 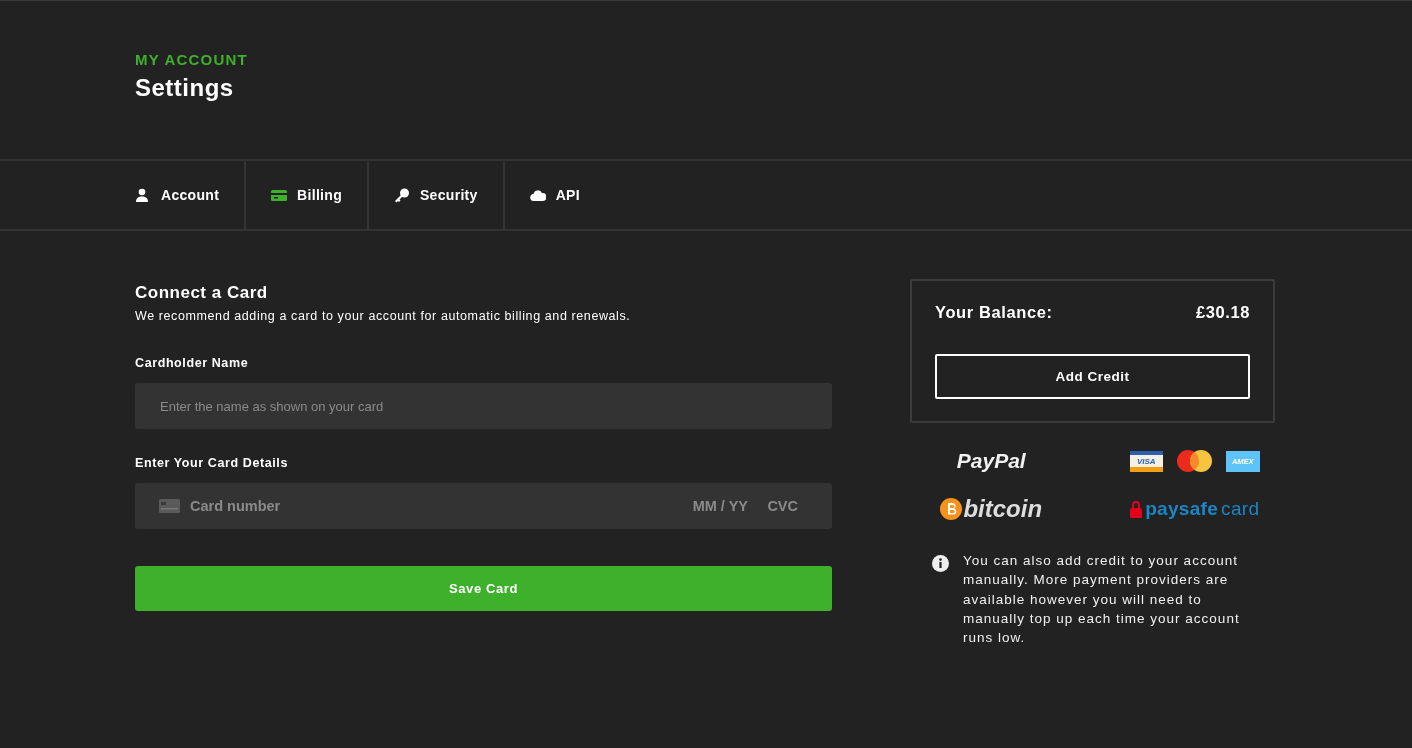 I want to click on tab: Account, so click(x=191, y=195).